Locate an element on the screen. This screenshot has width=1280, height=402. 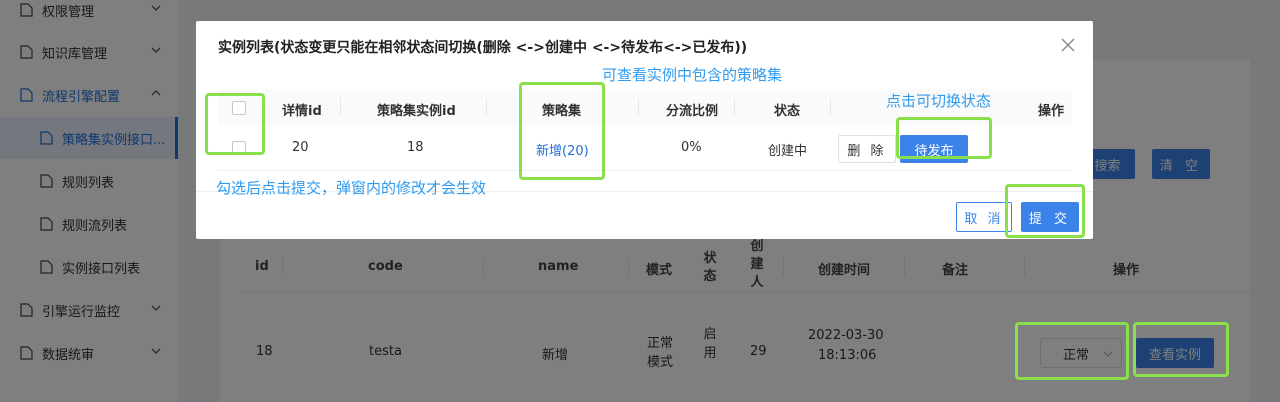
close-icon is located at coordinates (1068, 45).